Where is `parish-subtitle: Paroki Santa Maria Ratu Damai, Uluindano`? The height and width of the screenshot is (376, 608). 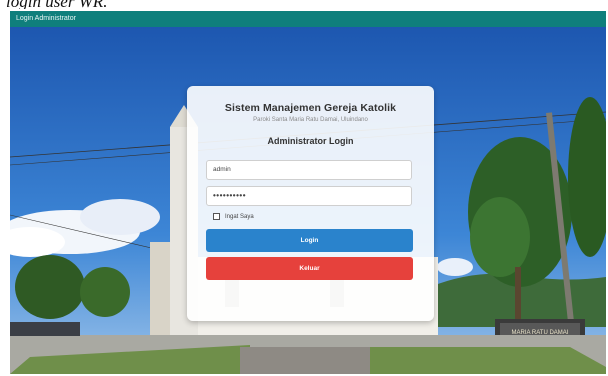 parish-subtitle: Paroki Santa Maria Ratu Damai, Uluindano is located at coordinates (310, 120).